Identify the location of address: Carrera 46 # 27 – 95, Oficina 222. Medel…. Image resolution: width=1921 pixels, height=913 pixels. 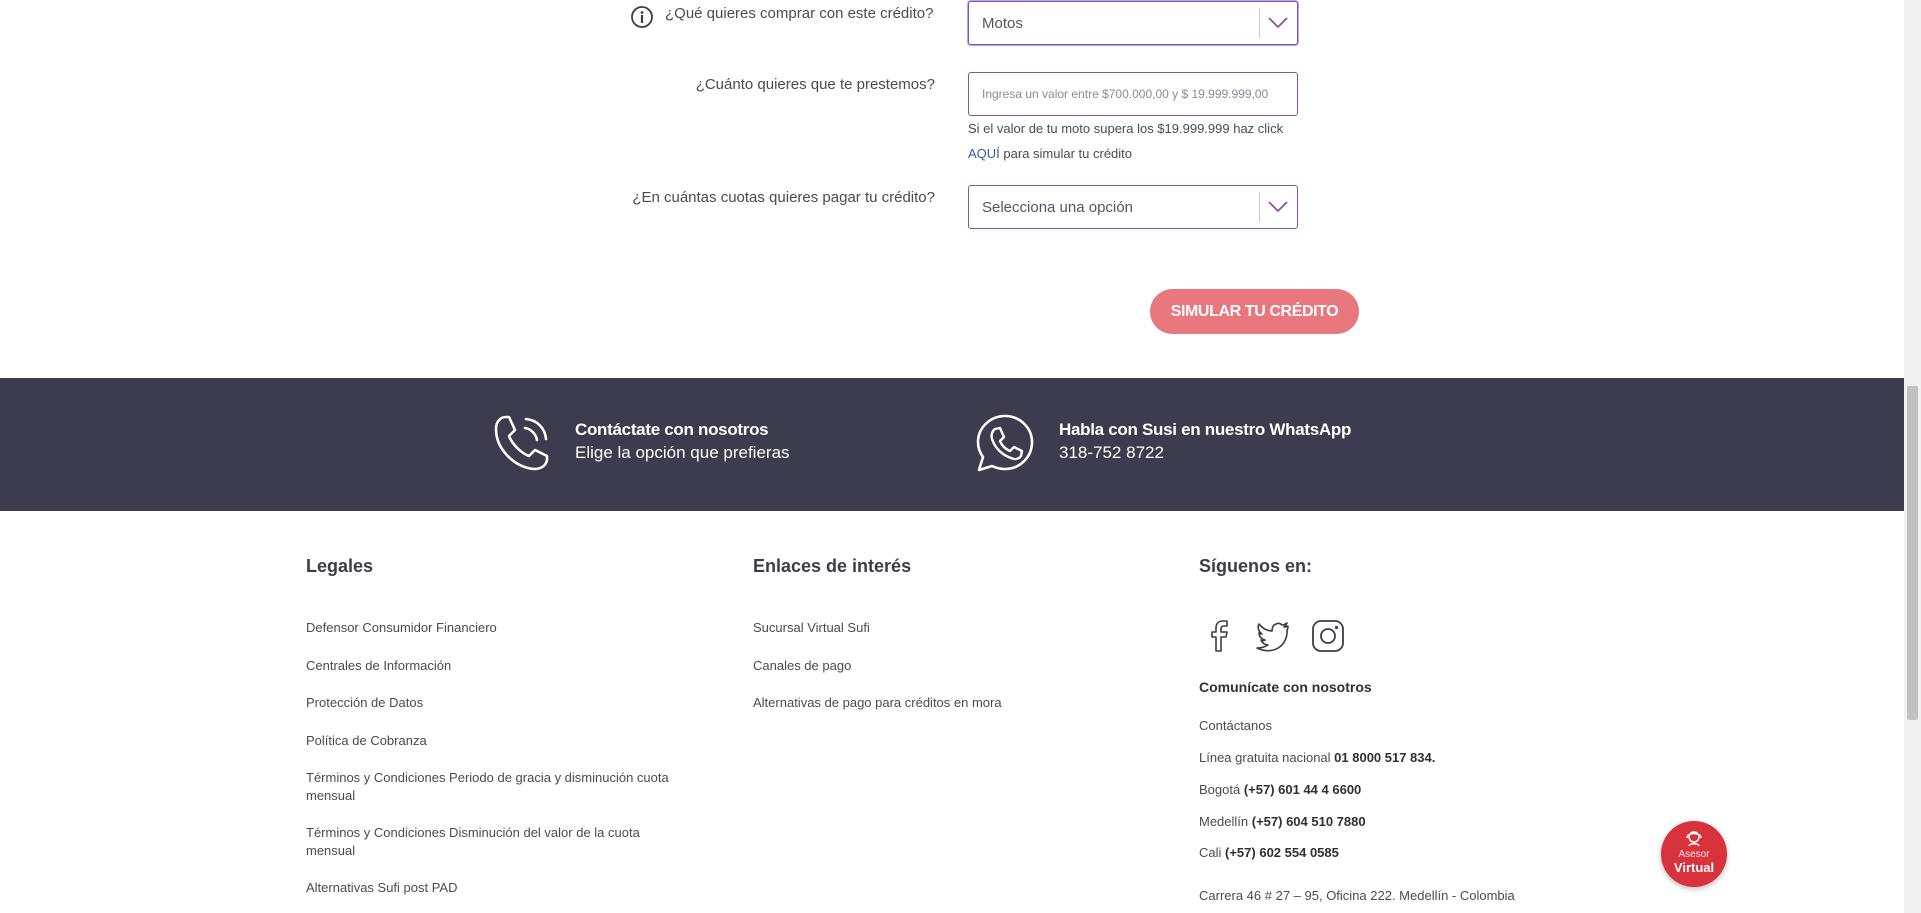
(1357, 895).